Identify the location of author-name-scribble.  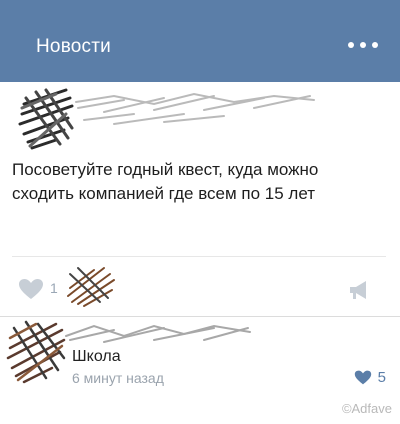
(195, 108).